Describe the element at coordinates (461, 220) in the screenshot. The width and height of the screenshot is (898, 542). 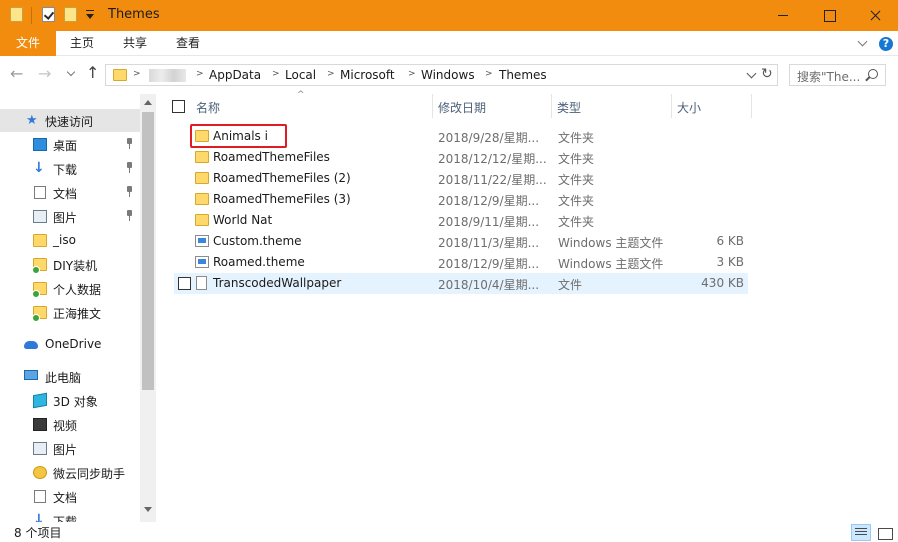
I see `file-row: World Nat 2018/9/11/星期... 文件夹` at that location.